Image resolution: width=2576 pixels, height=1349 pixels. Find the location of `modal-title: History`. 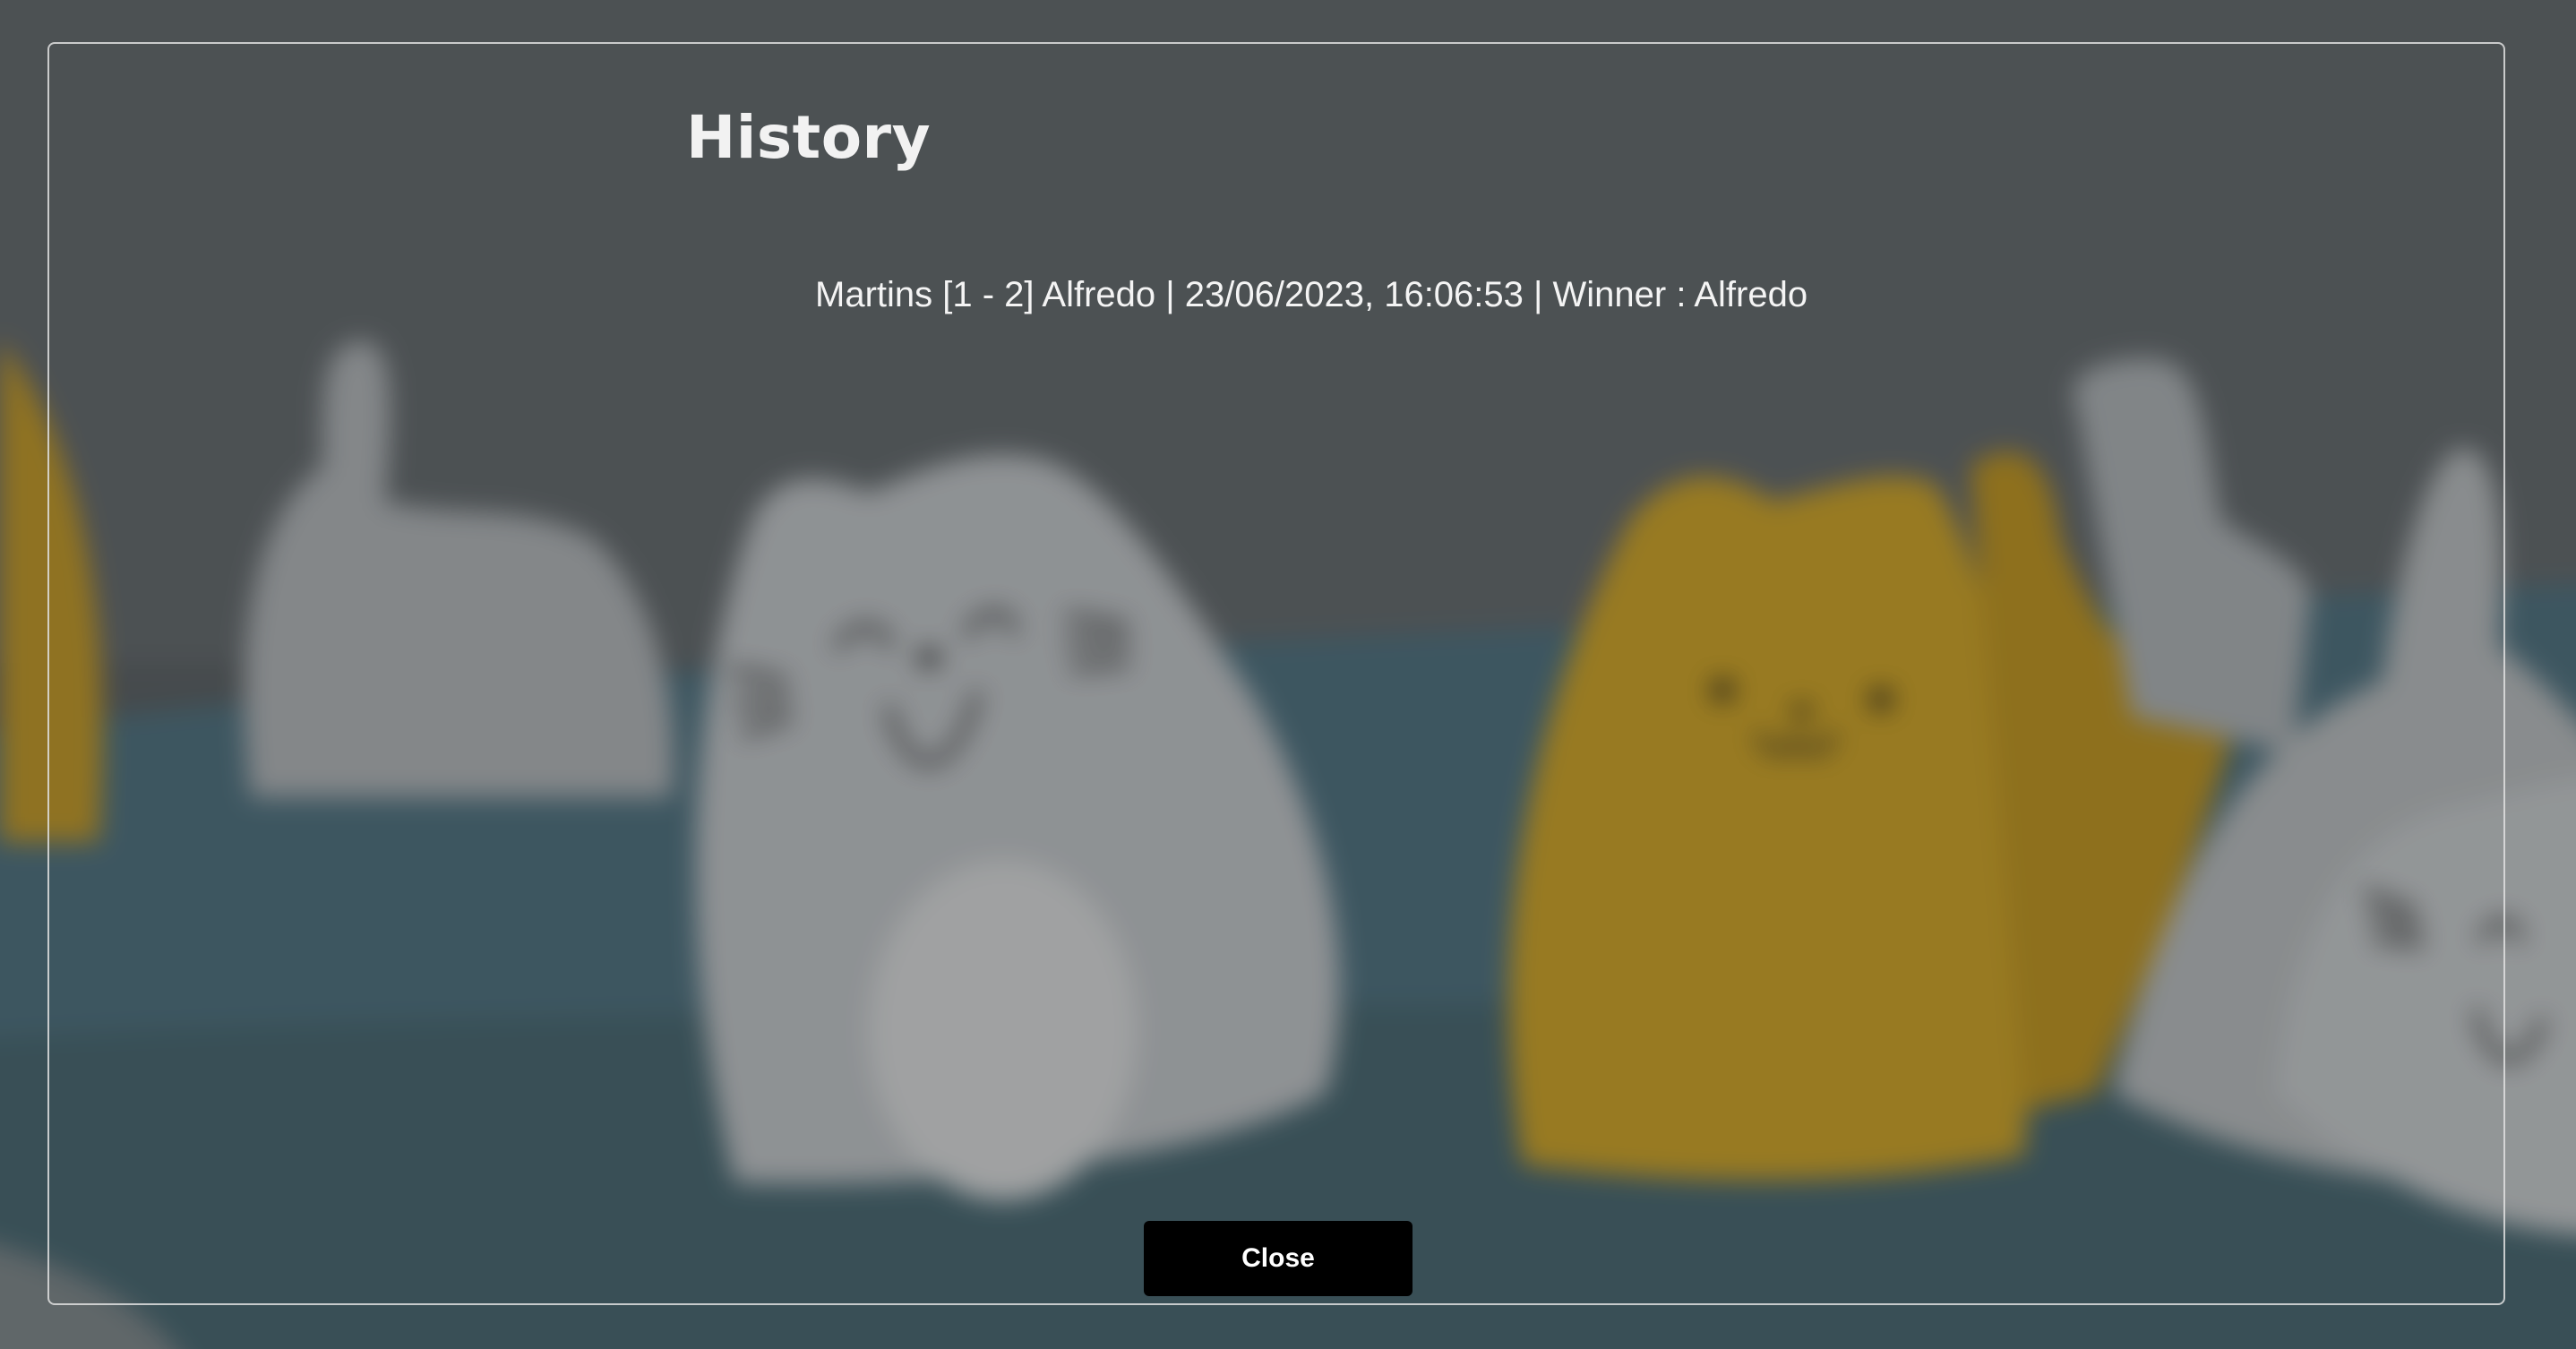

modal-title: History is located at coordinates (809, 137).